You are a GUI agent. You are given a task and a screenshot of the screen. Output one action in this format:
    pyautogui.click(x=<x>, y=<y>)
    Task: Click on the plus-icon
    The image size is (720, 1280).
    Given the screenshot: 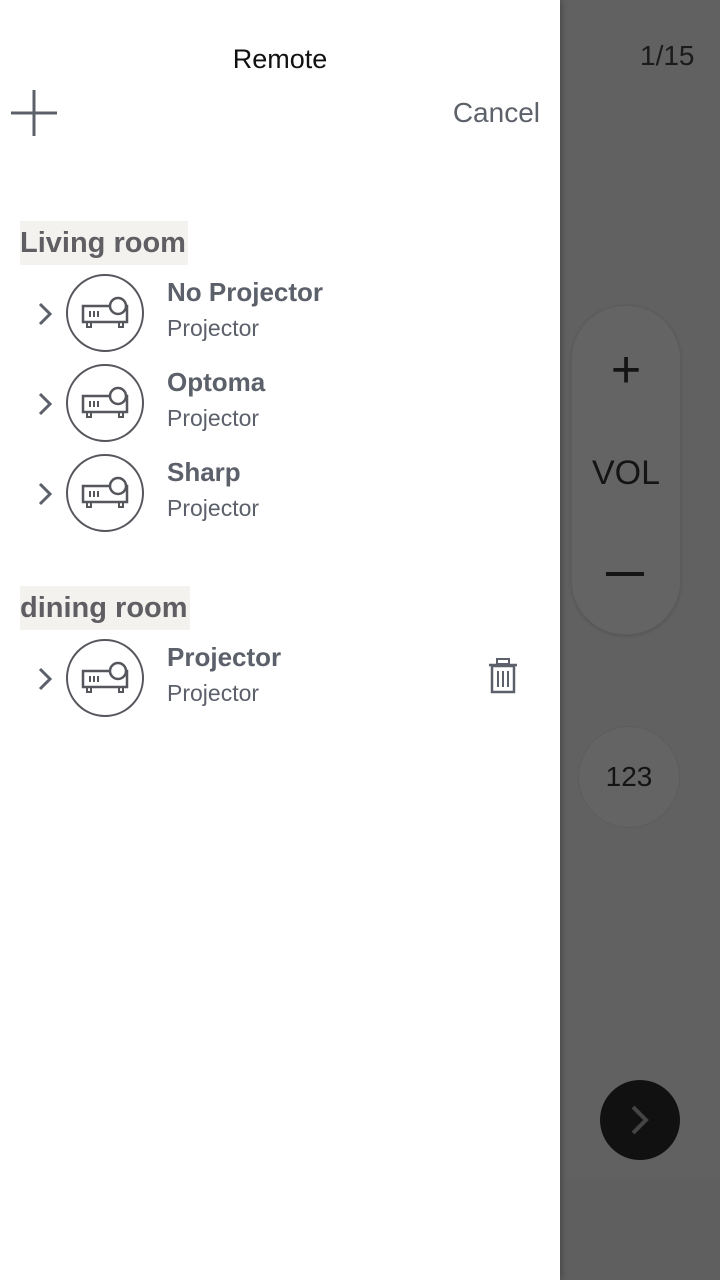 What is the action you would take?
    pyautogui.click(x=34, y=113)
    